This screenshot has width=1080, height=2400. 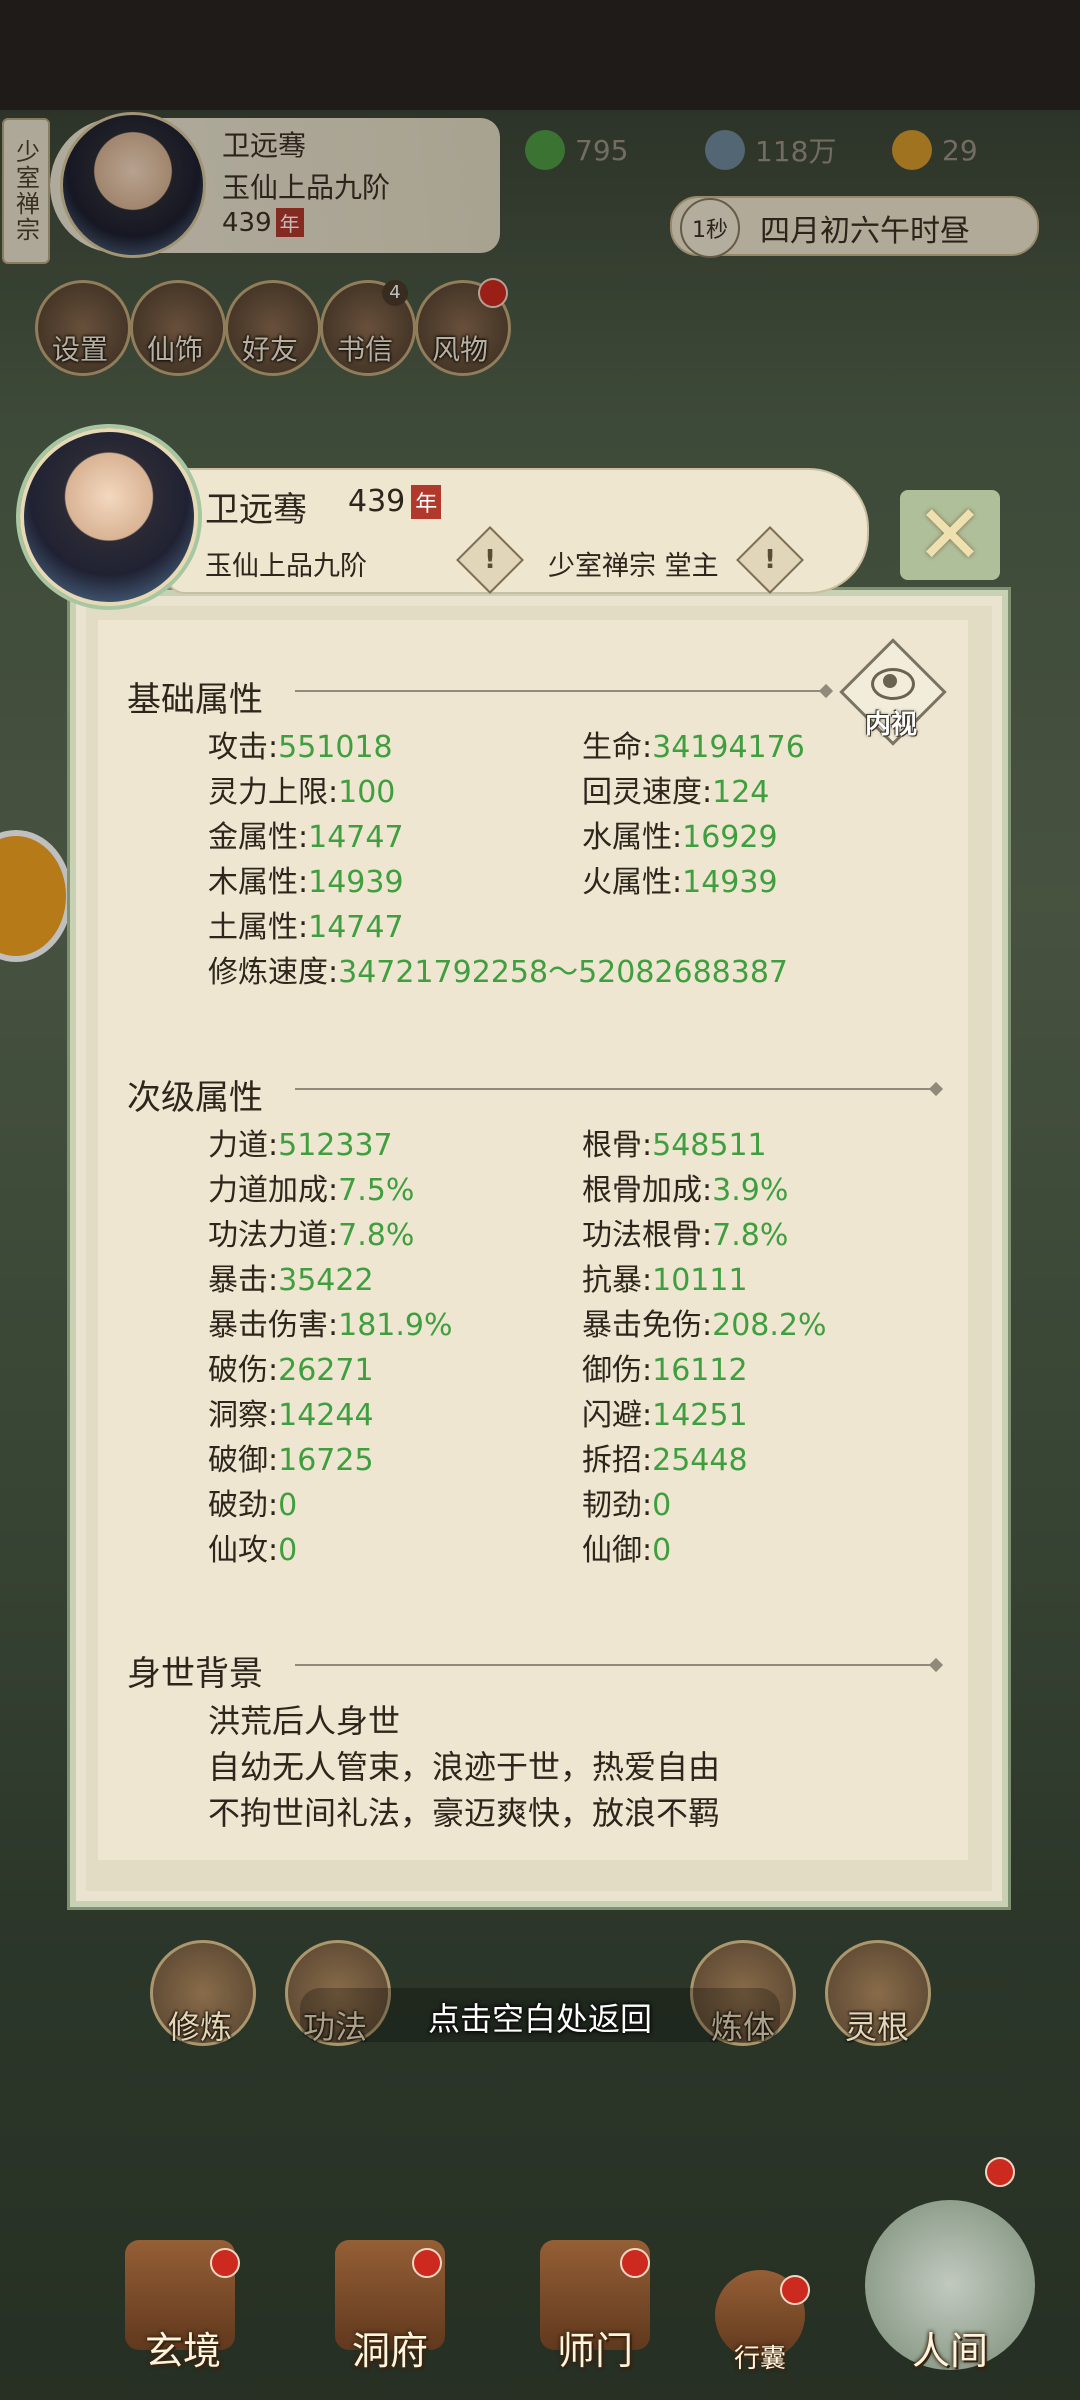 I want to click on stat-value: 14251, so click(x=700, y=1415).